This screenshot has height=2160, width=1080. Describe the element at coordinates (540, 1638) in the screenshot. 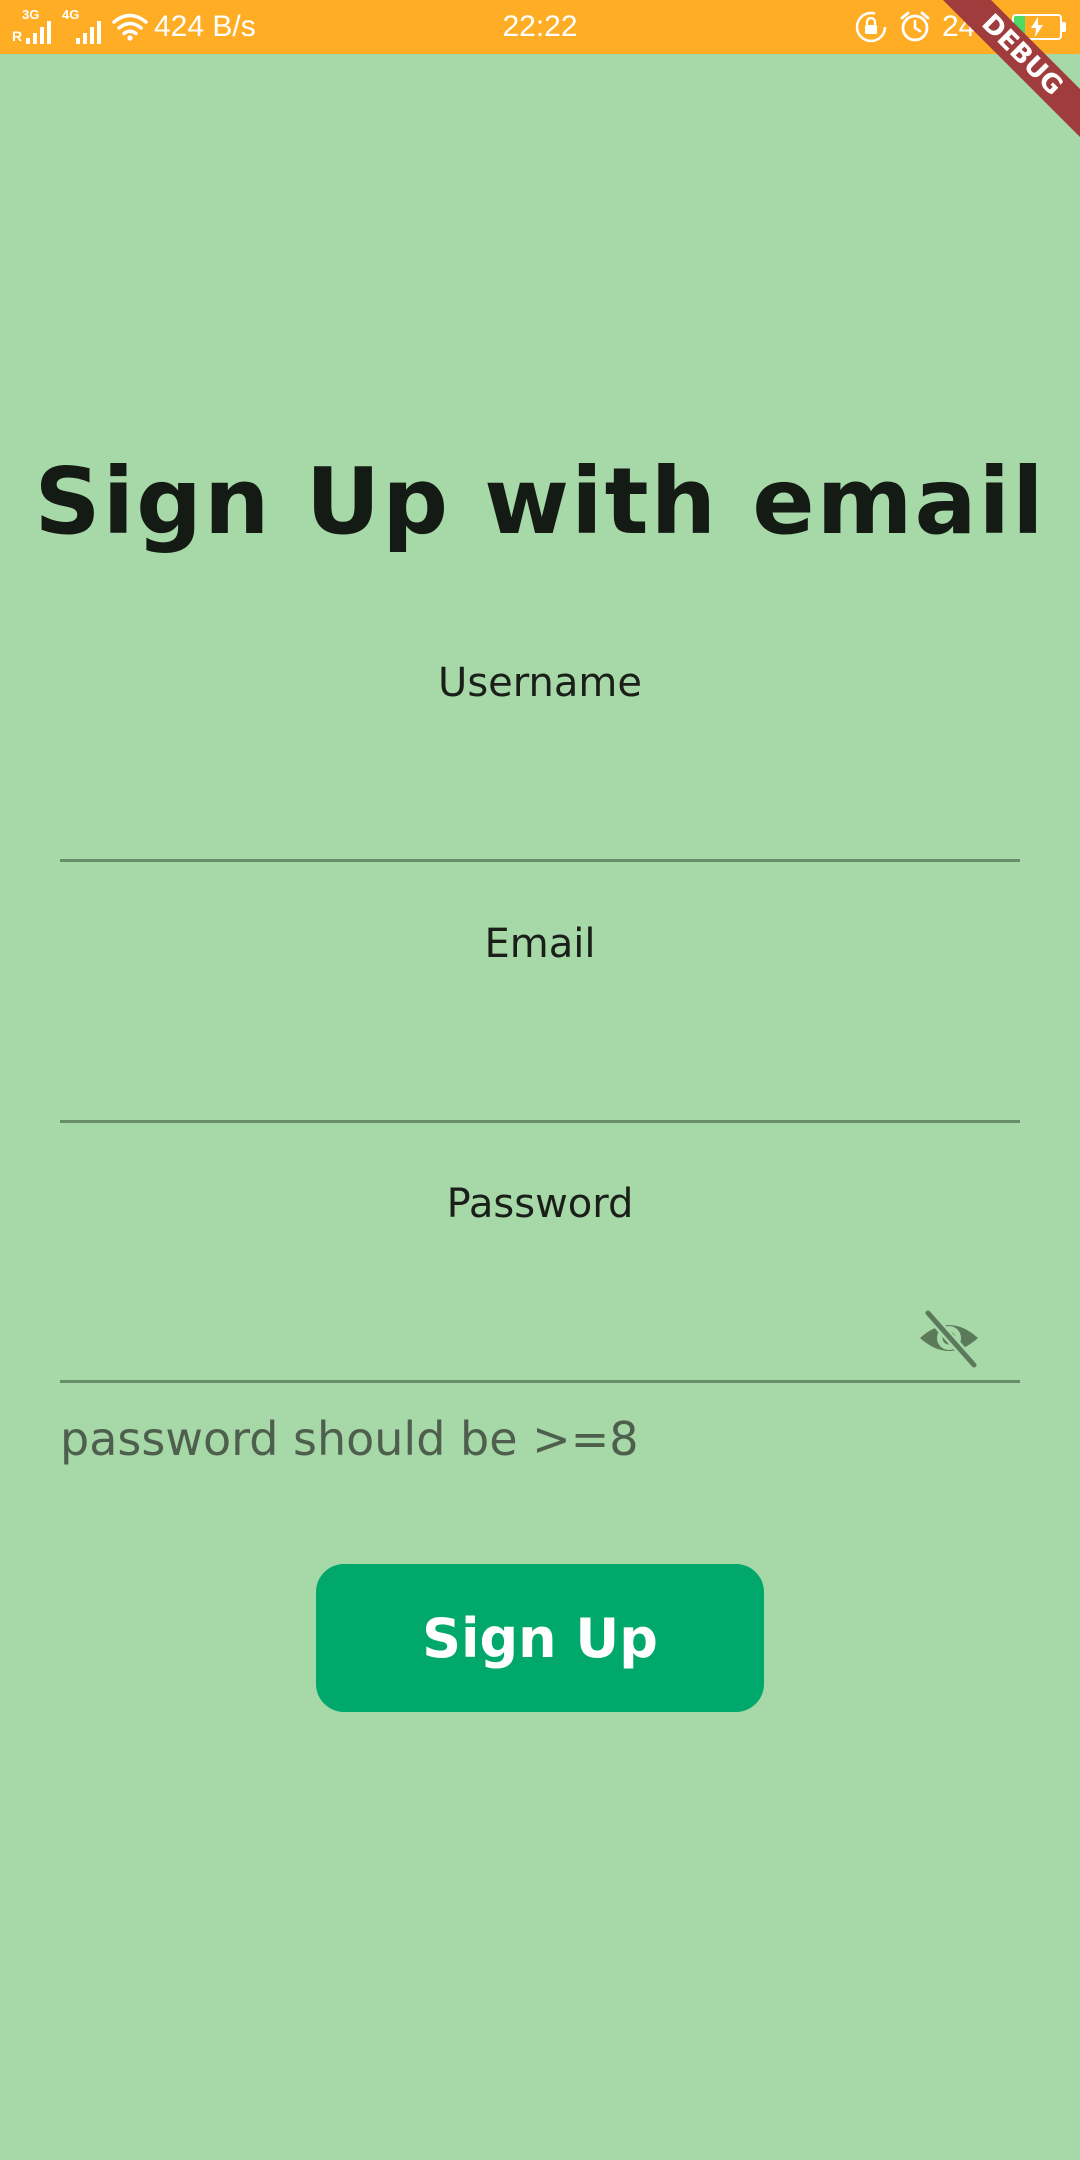

I see `sign-up-button: Sign Up` at that location.